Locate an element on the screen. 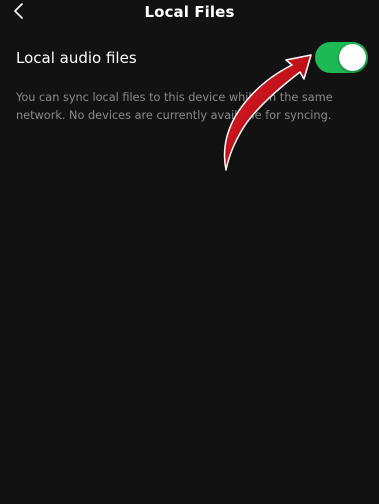 The height and width of the screenshot is (504, 379). local-audio-toggle is located at coordinates (341, 57).